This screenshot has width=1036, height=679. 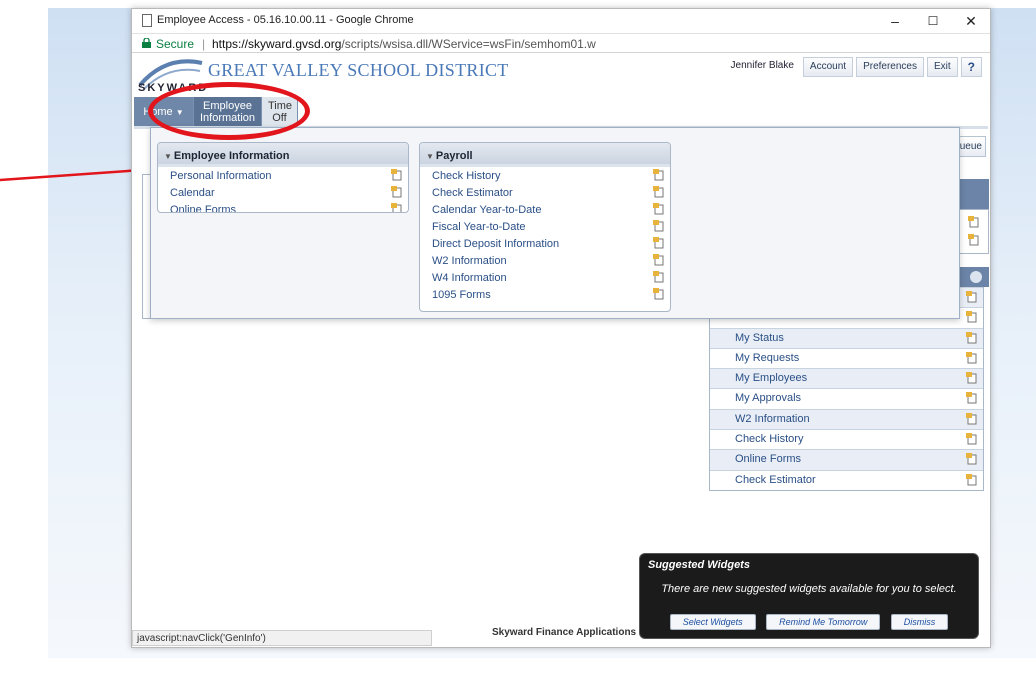 What do you see at coordinates (74, 174) in the screenshot?
I see `annotation-arrow` at bounding box center [74, 174].